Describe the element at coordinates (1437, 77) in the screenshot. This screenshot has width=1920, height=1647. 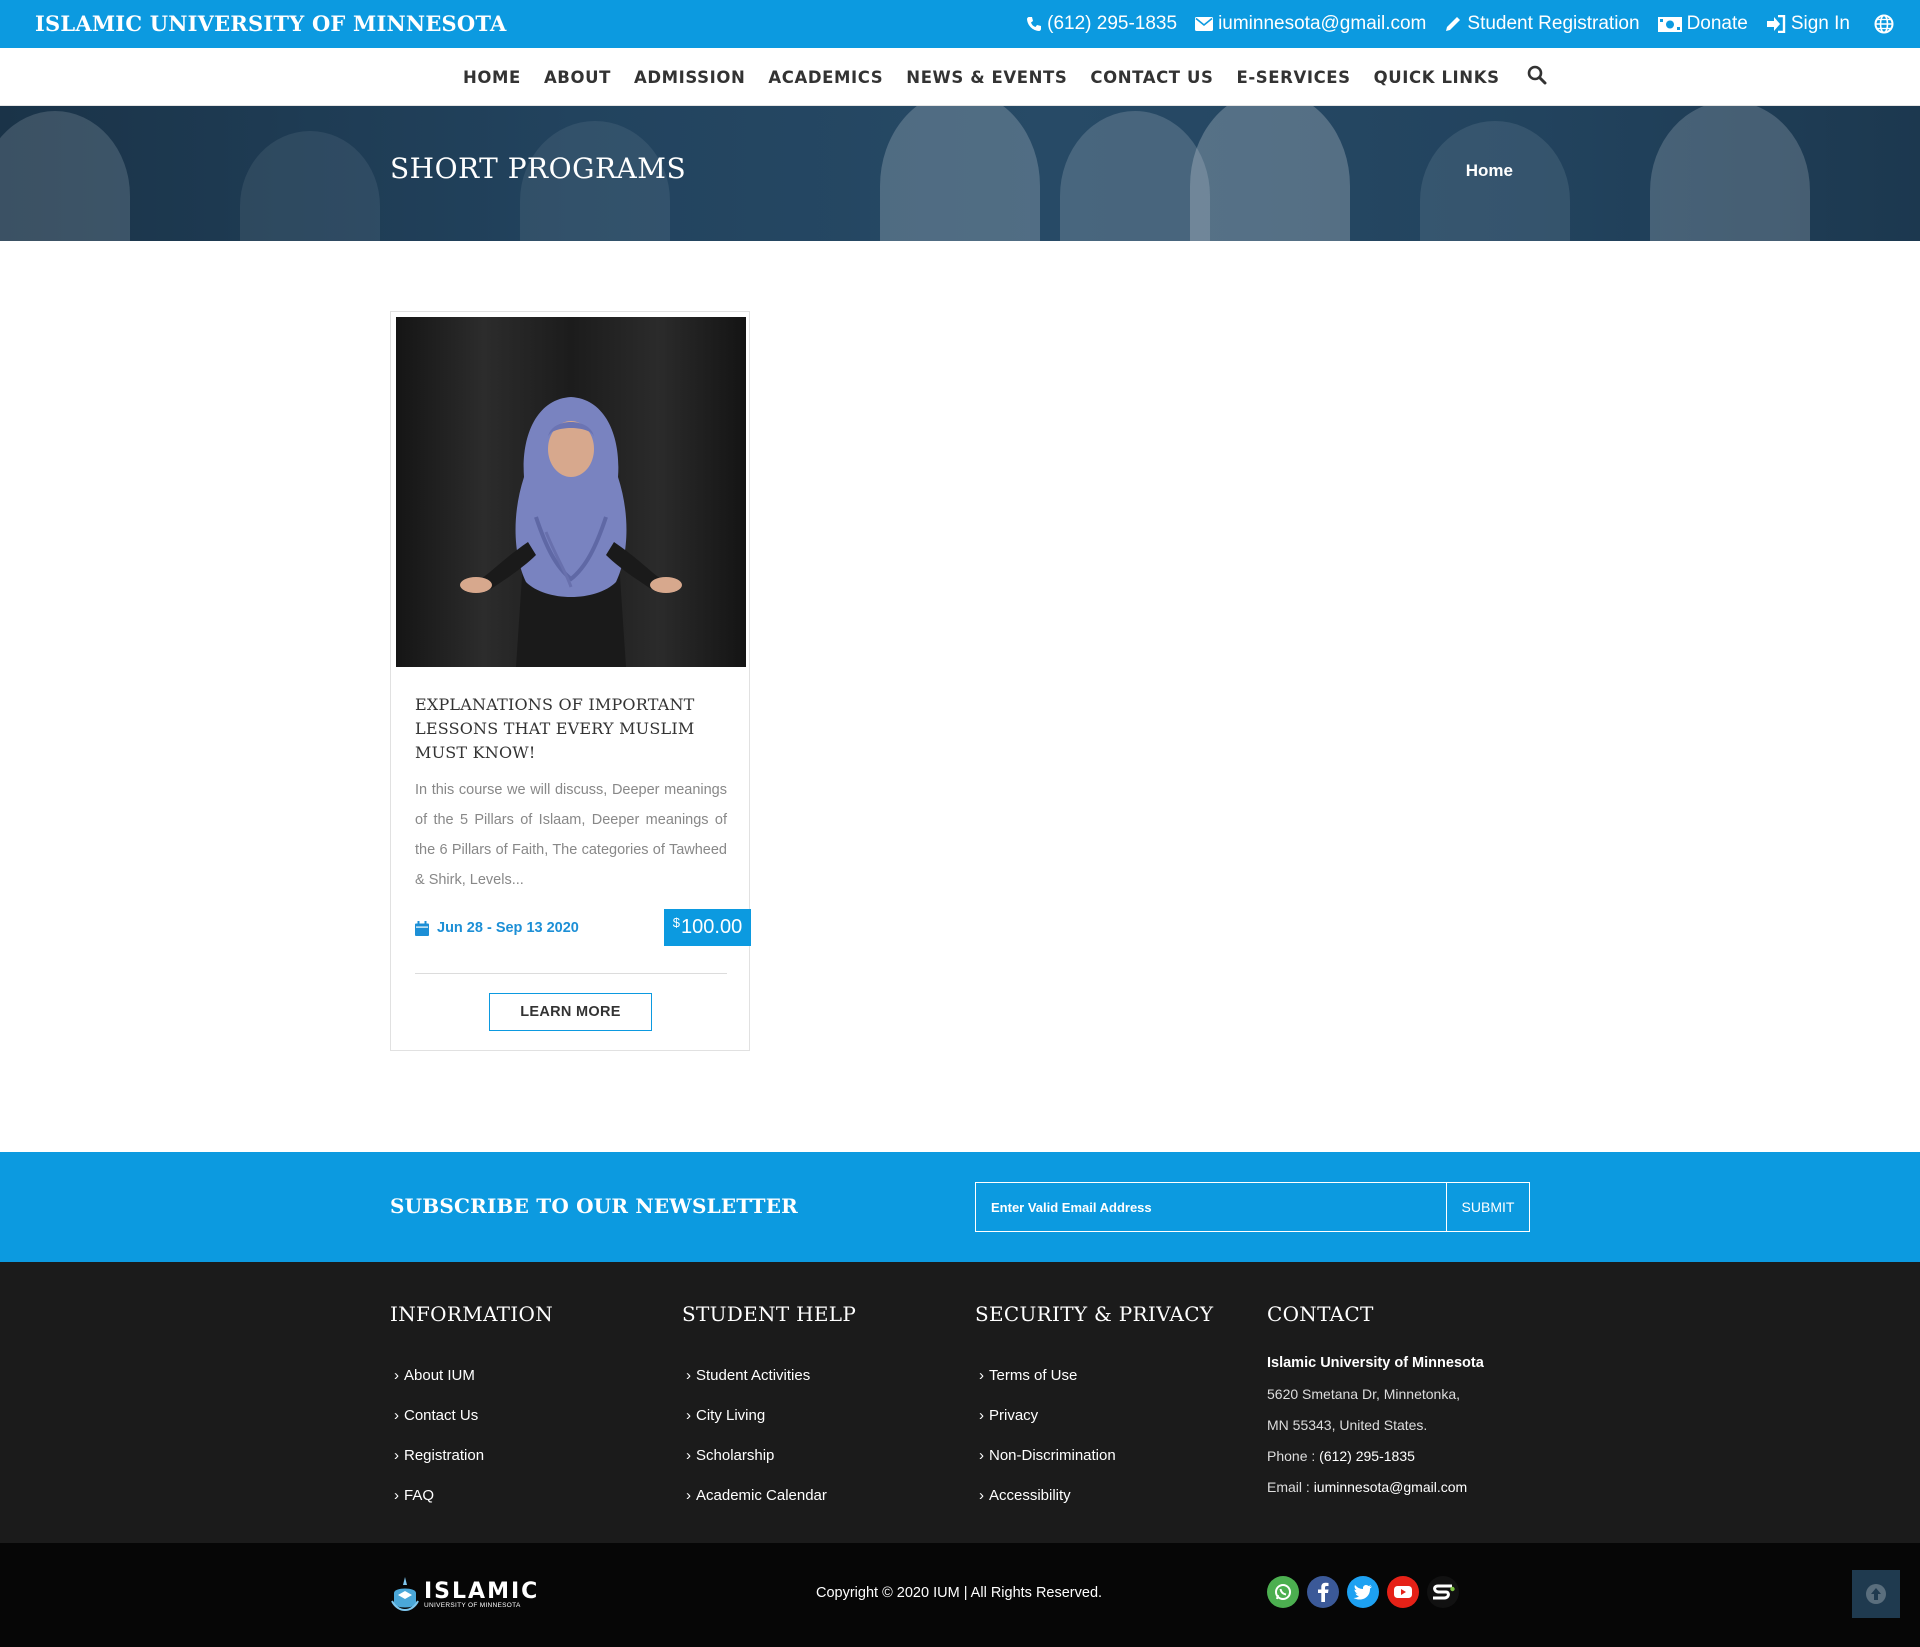
I see `nav-quick-links: QUICK LINKS` at that location.